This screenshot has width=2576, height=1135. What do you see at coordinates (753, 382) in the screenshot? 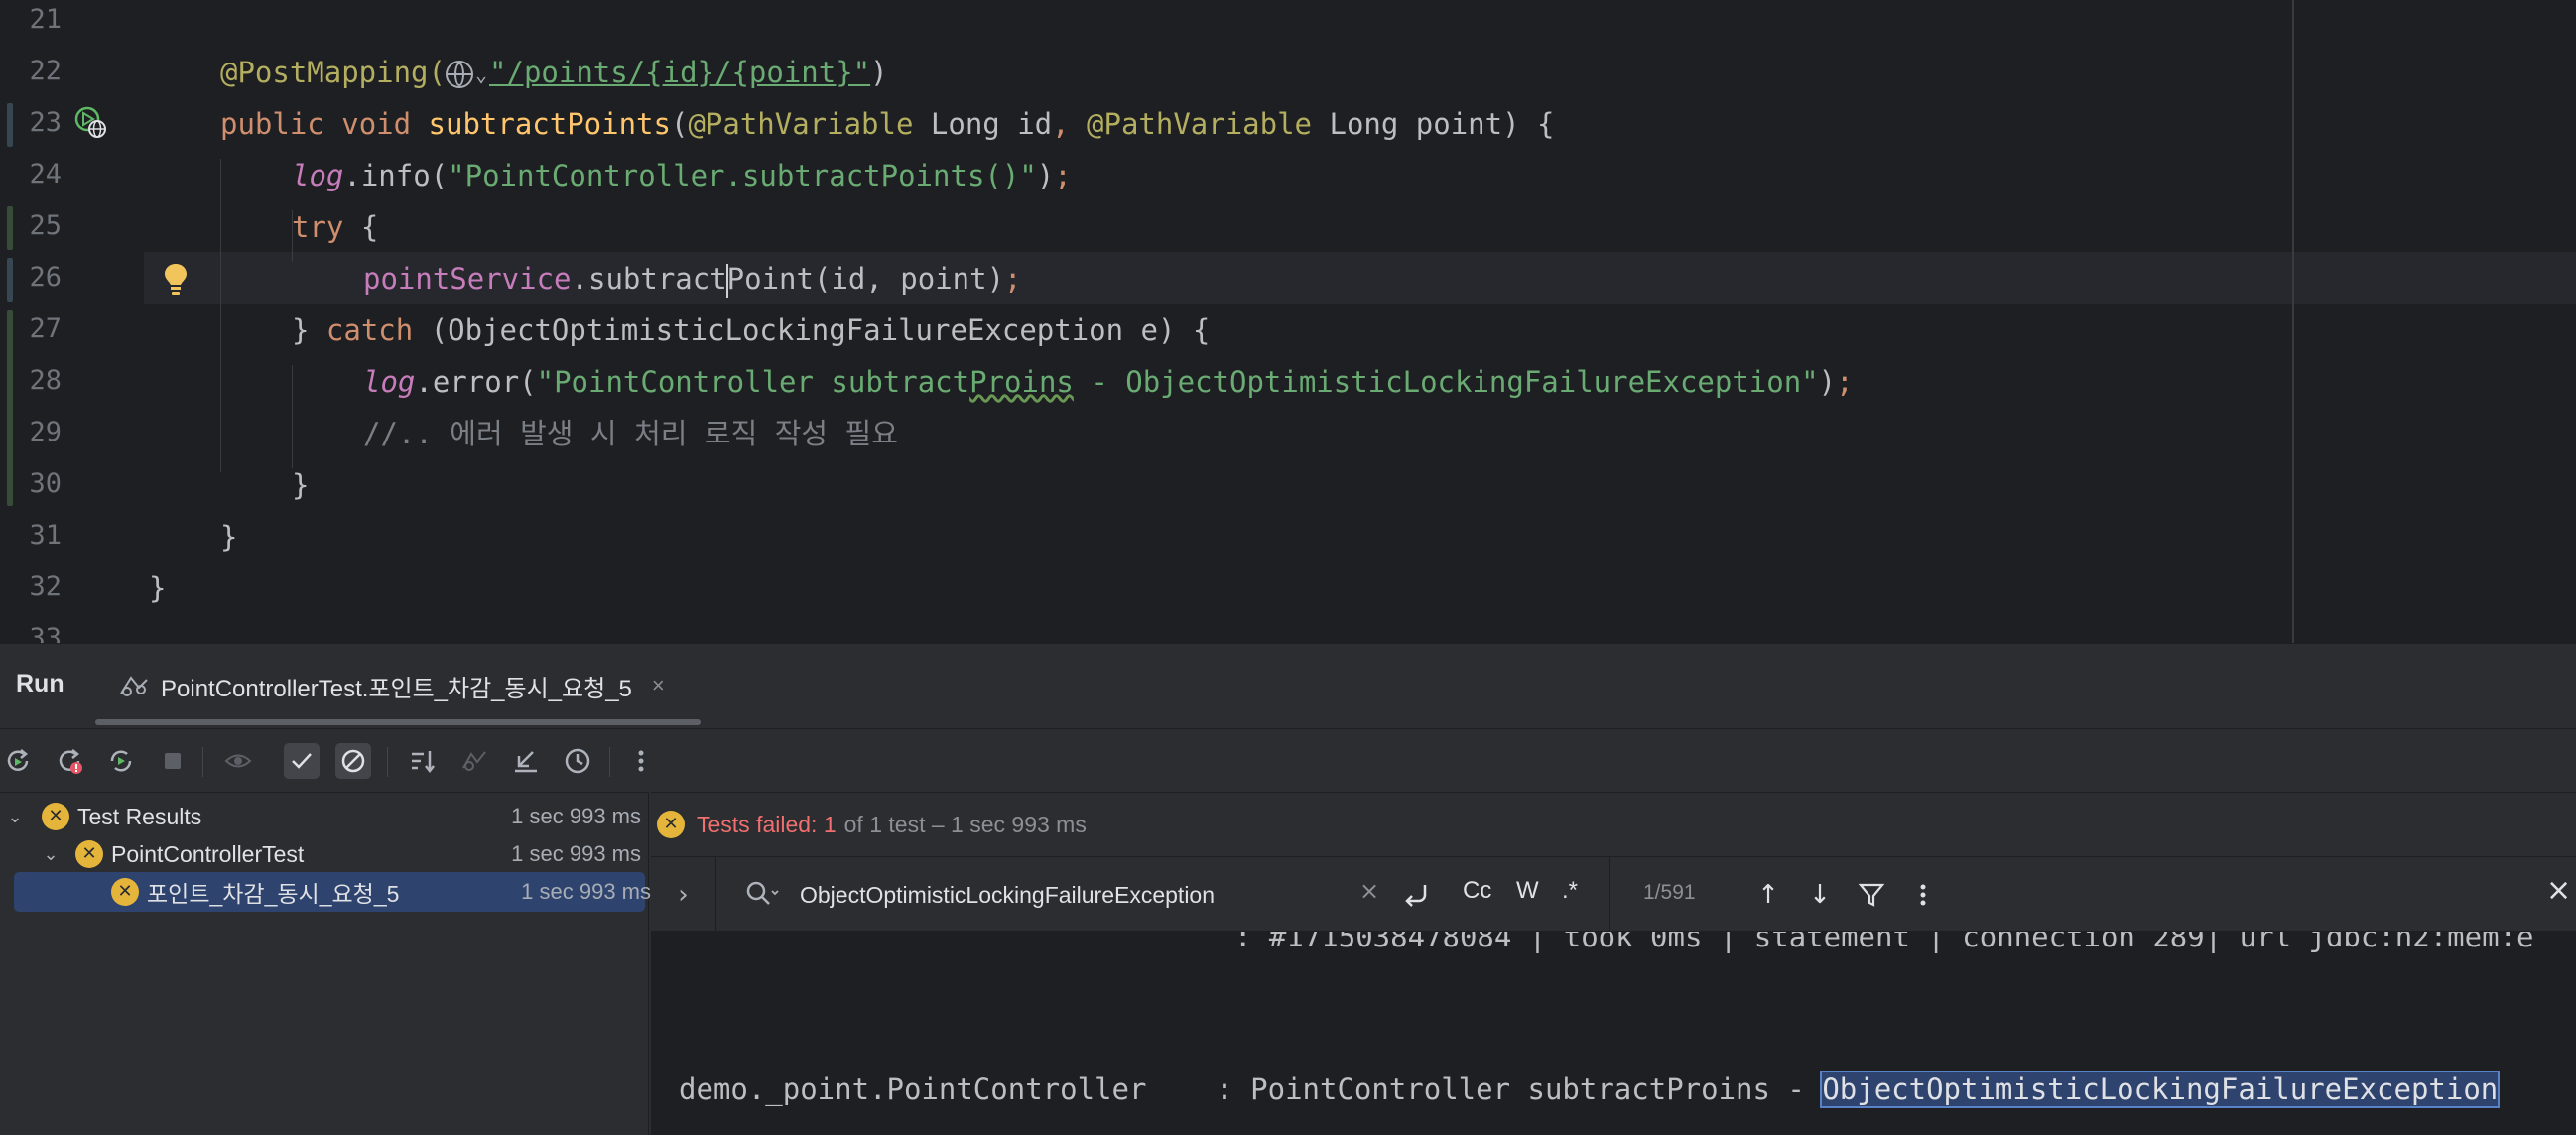
I see `string-literal: "PointController subtract` at bounding box center [753, 382].